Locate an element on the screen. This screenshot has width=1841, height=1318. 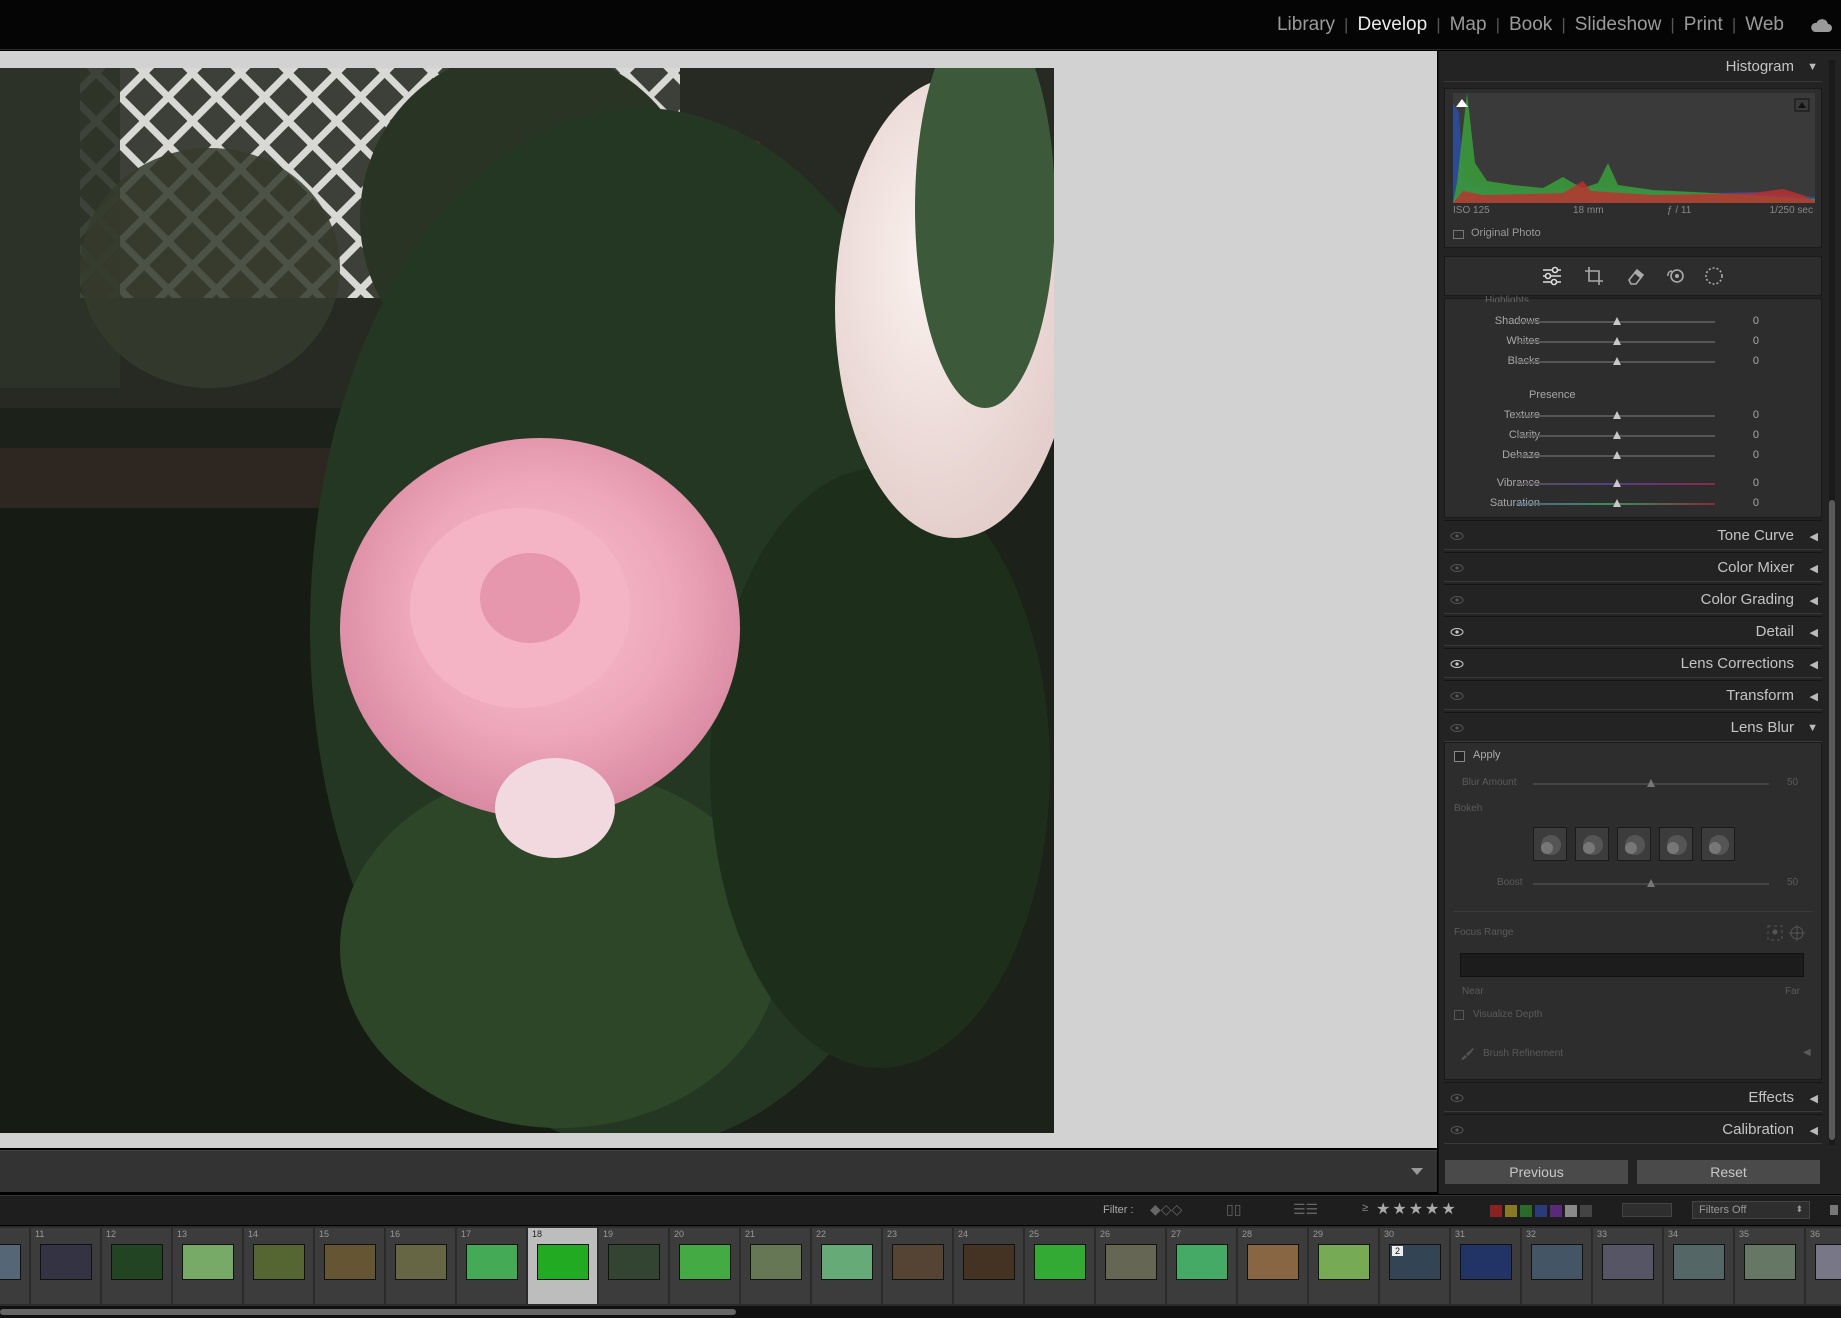
lens-blur-header: Lens Blur ▼ is located at coordinates (1633, 727).